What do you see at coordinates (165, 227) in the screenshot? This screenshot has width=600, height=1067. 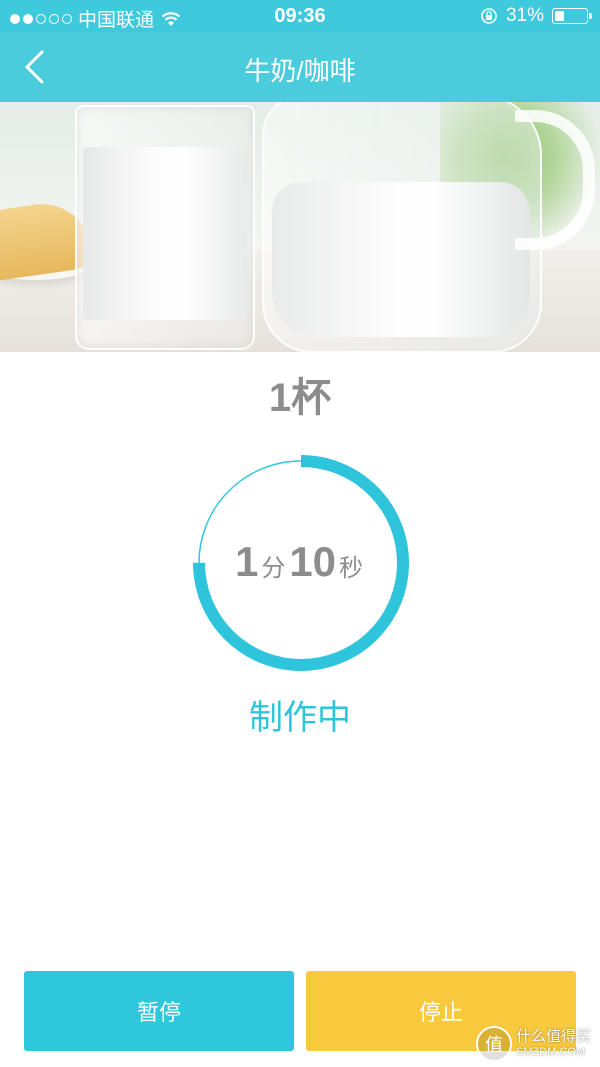 I see `hero-milk-glass` at bounding box center [165, 227].